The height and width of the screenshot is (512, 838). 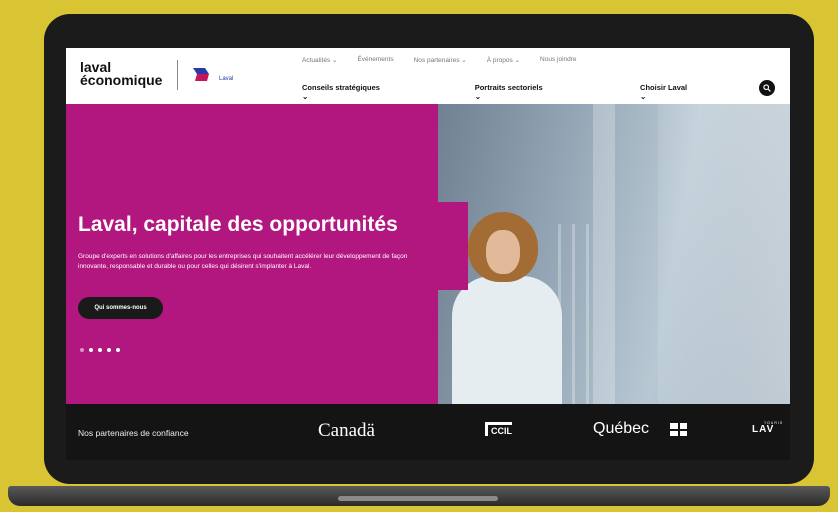 I want to click on tourisme-lav-text: LAV, so click(x=763, y=429).